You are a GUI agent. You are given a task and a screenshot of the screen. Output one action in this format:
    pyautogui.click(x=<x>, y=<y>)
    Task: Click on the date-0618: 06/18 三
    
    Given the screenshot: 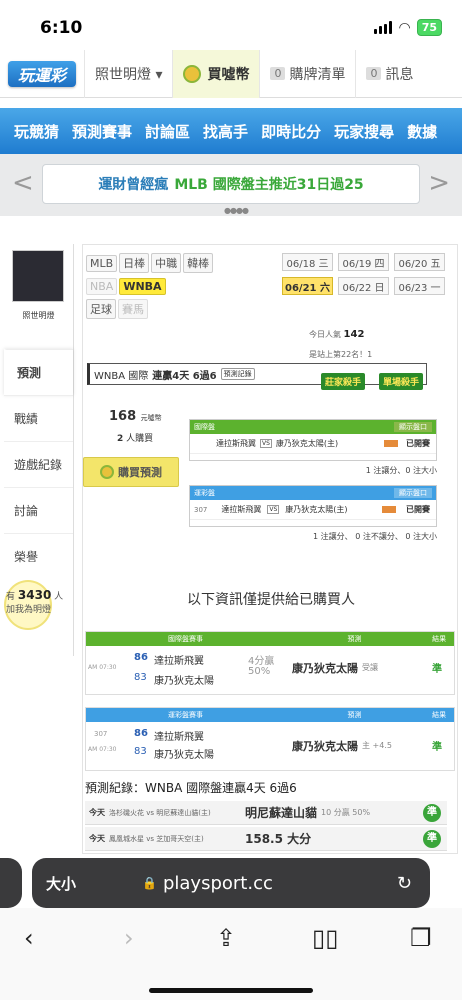 What is the action you would take?
    pyautogui.click(x=307, y=262)
    